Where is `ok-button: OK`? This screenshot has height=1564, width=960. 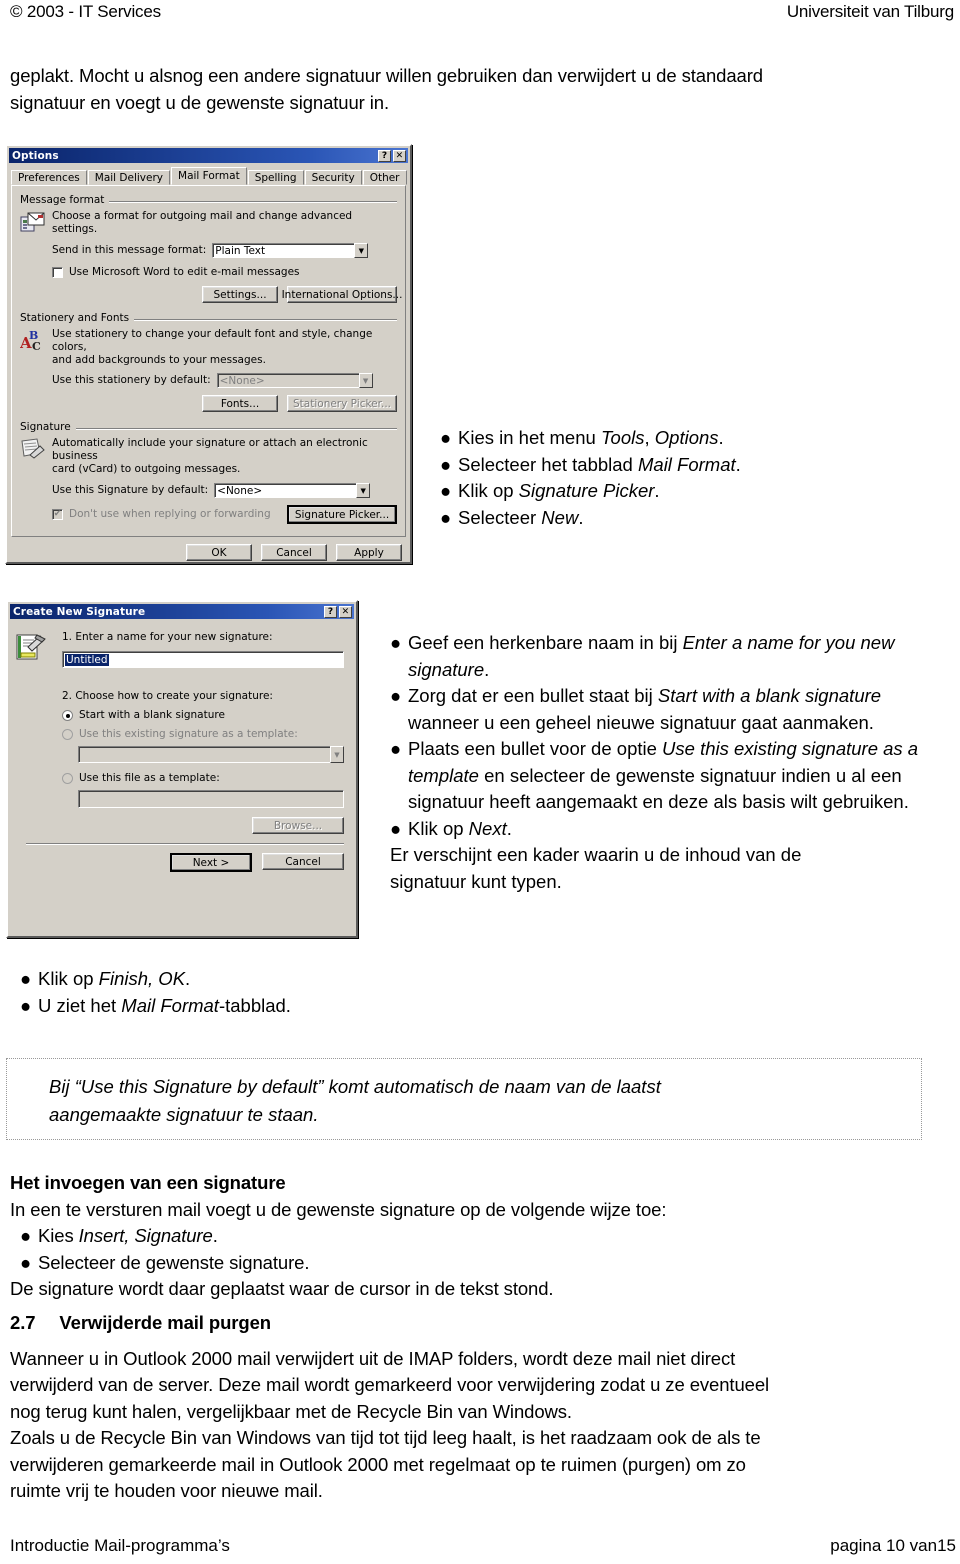 ok-button: OK is located at coordinates (219, 552).